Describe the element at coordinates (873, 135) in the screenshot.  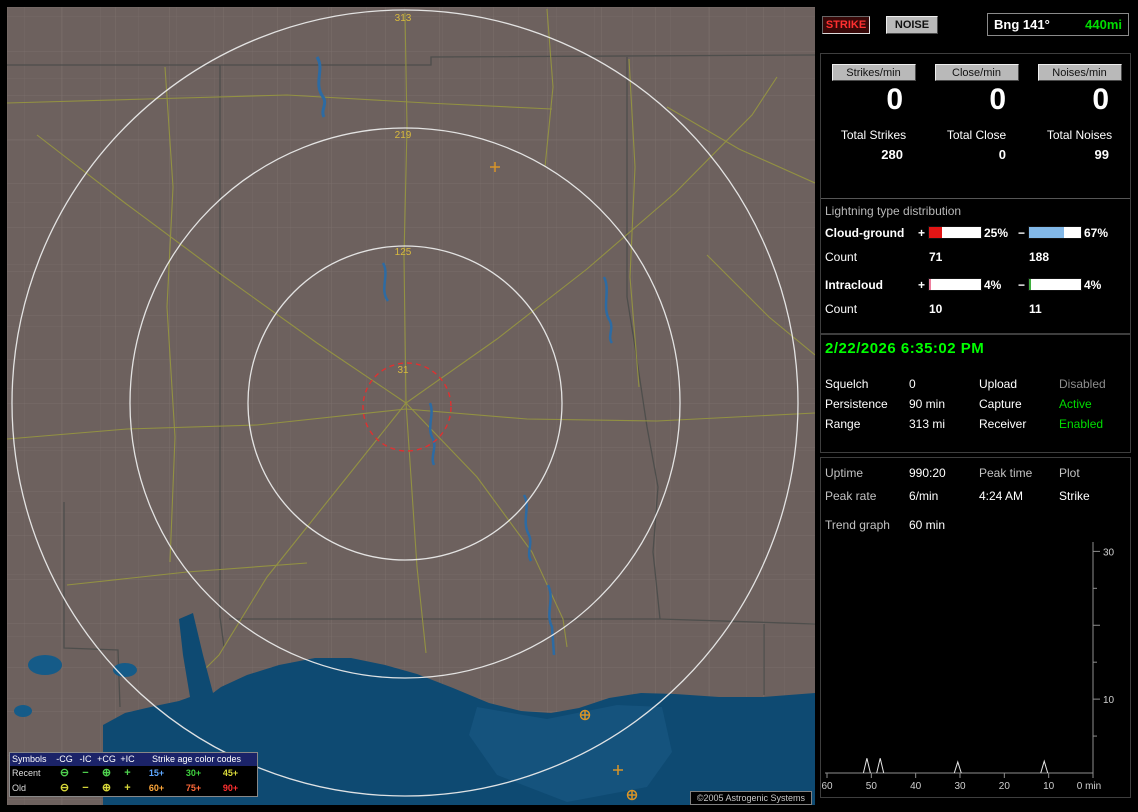
I see `total-strikes-label: Total Strikes` at that location.